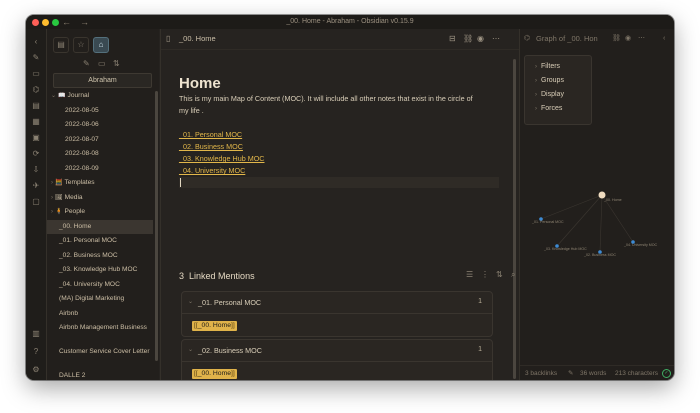  I want to click on calendar-icon: ▢, so click(36, 202).